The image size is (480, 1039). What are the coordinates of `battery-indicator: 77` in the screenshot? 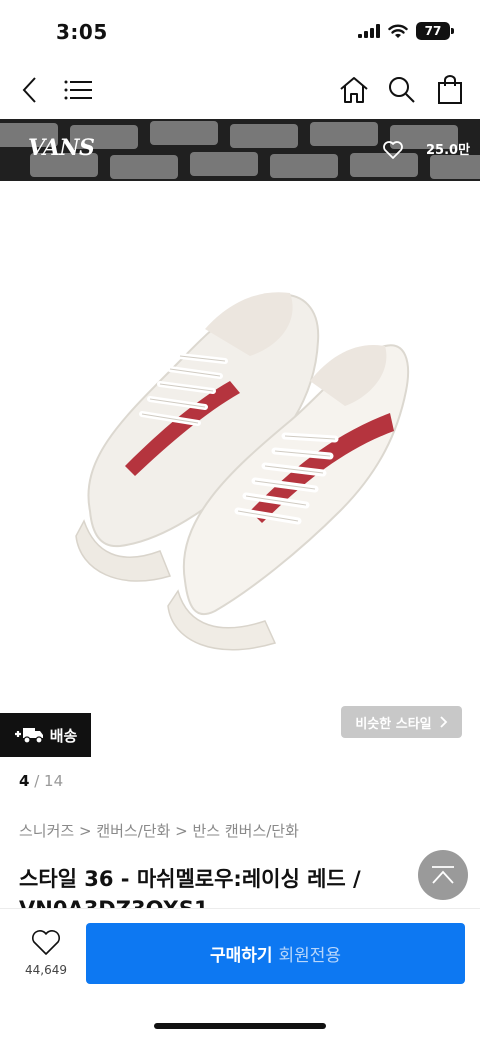 It's located at (435, 31).